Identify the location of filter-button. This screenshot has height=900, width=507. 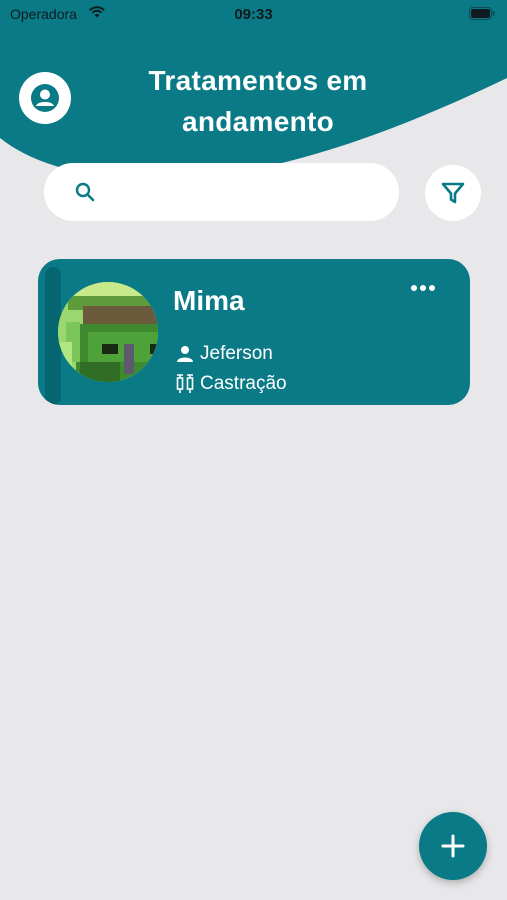
(453, 193).